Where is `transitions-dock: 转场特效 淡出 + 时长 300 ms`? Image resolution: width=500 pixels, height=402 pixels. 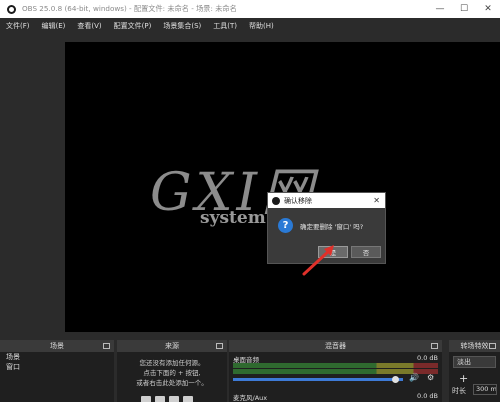 transitions-dock: 转场特效 淡出 + 时长 300 ms is located at coordinates (474, 371).